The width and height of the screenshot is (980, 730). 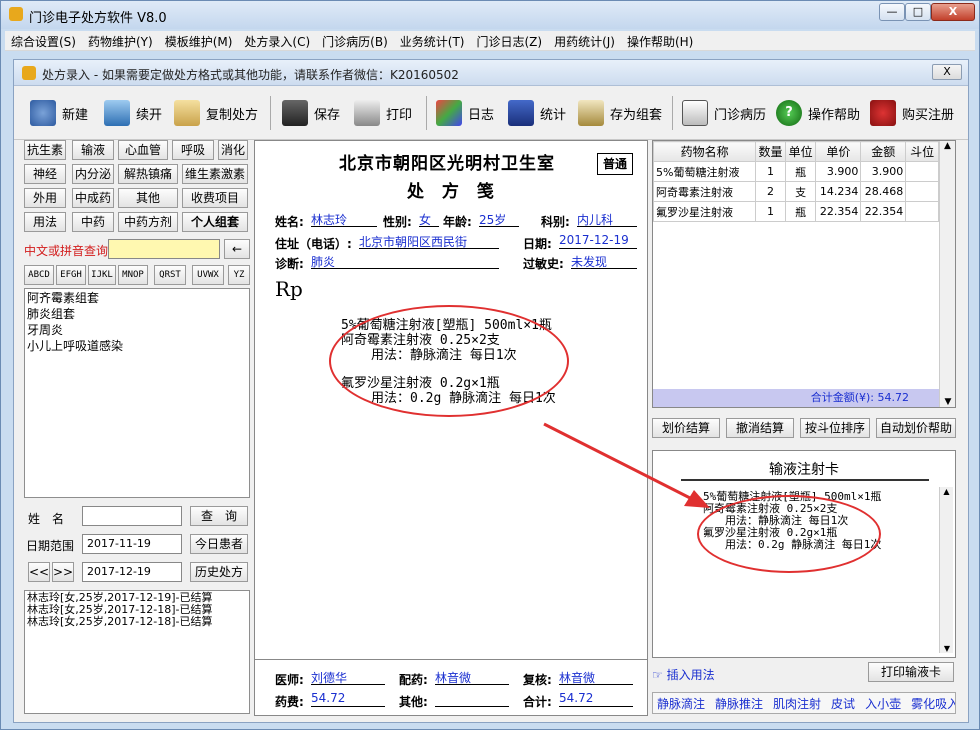 I want to click on col-qty: 数量, so click(x=770, y=151).